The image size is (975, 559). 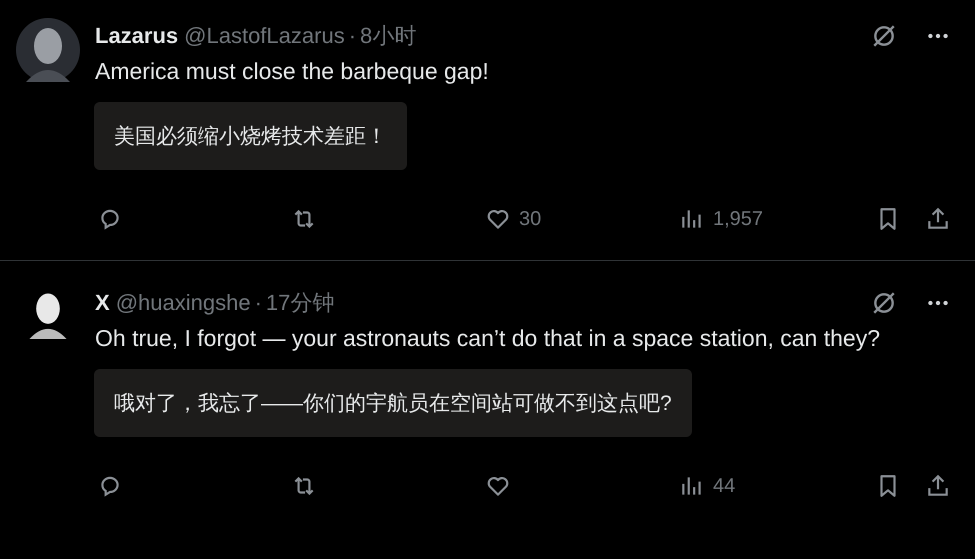 I want to click on like-count: 30, so click(x=530, y=219).